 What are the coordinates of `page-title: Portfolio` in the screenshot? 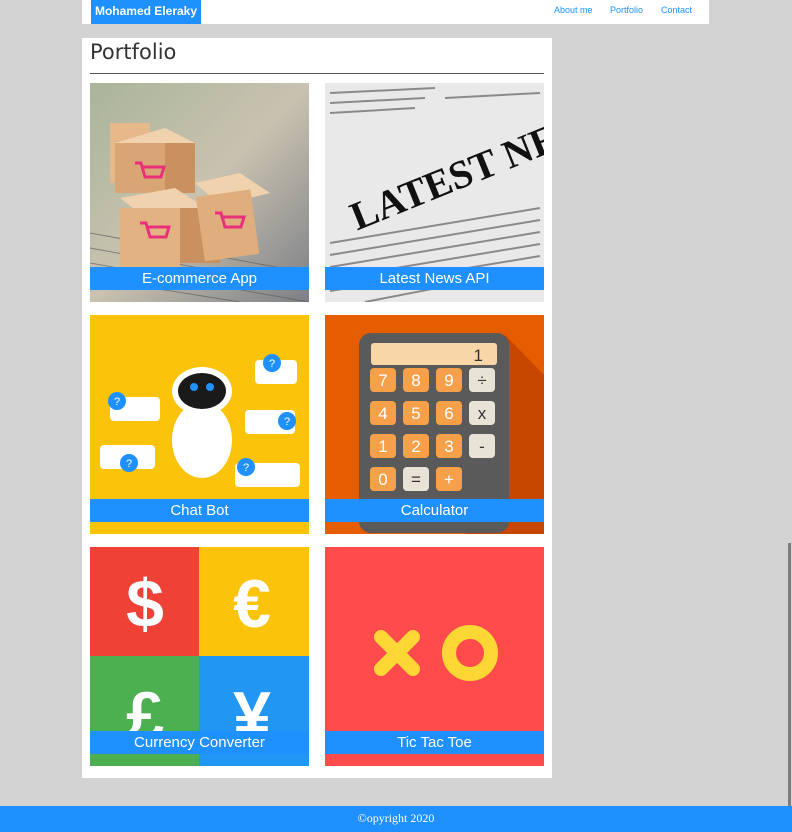 It's located at (133, 52).